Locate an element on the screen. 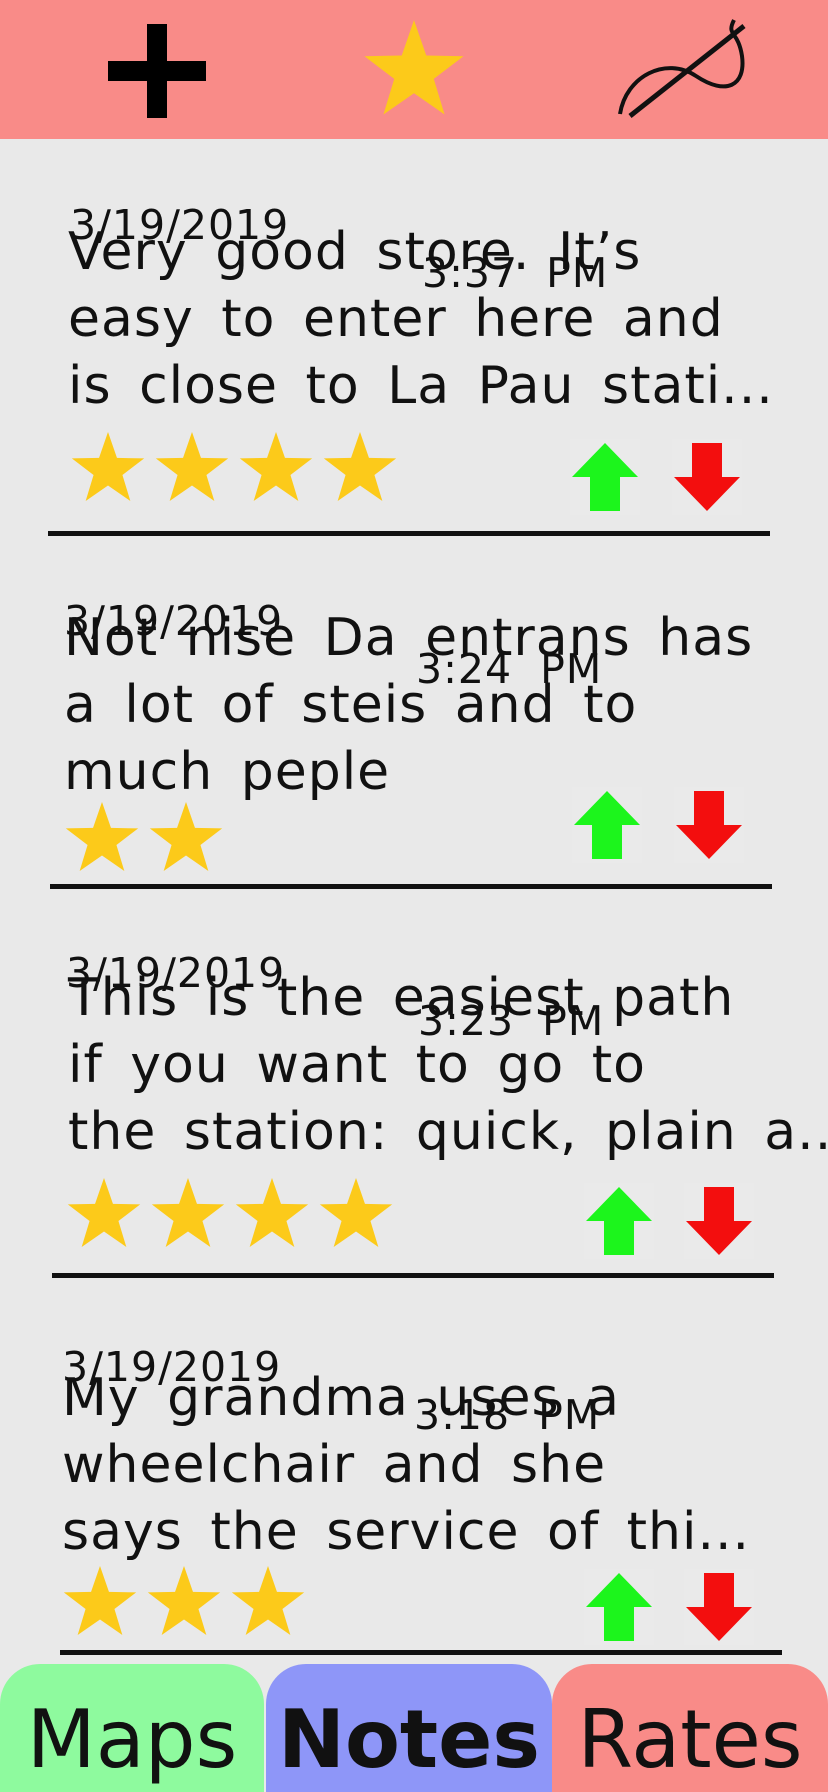 The height and width of the screenshot is (1792, 828). tab-maps-label: Maps is located at coordinates (132, 1739).